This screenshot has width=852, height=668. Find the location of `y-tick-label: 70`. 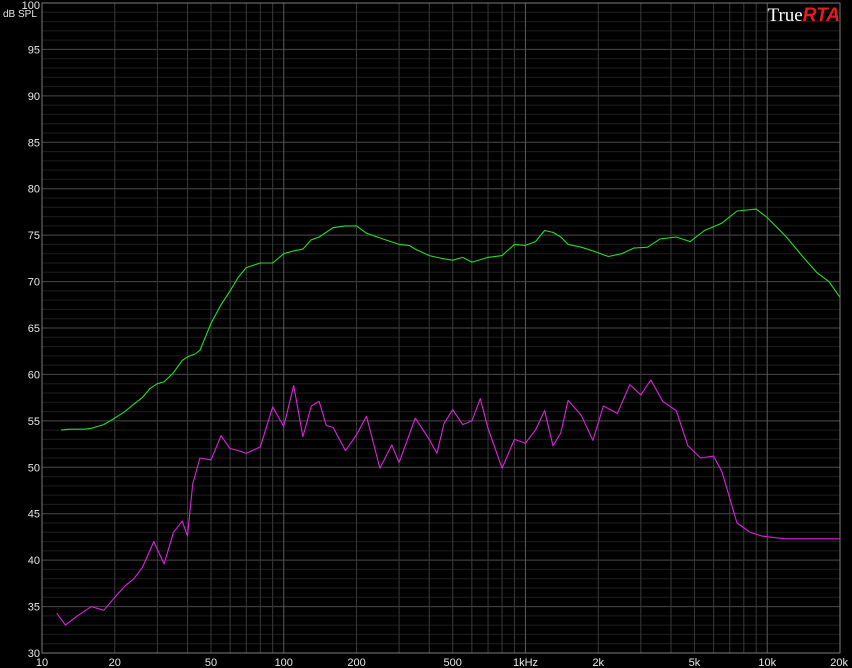

y-tick-label: 70 is located at coordinates (34, 283).